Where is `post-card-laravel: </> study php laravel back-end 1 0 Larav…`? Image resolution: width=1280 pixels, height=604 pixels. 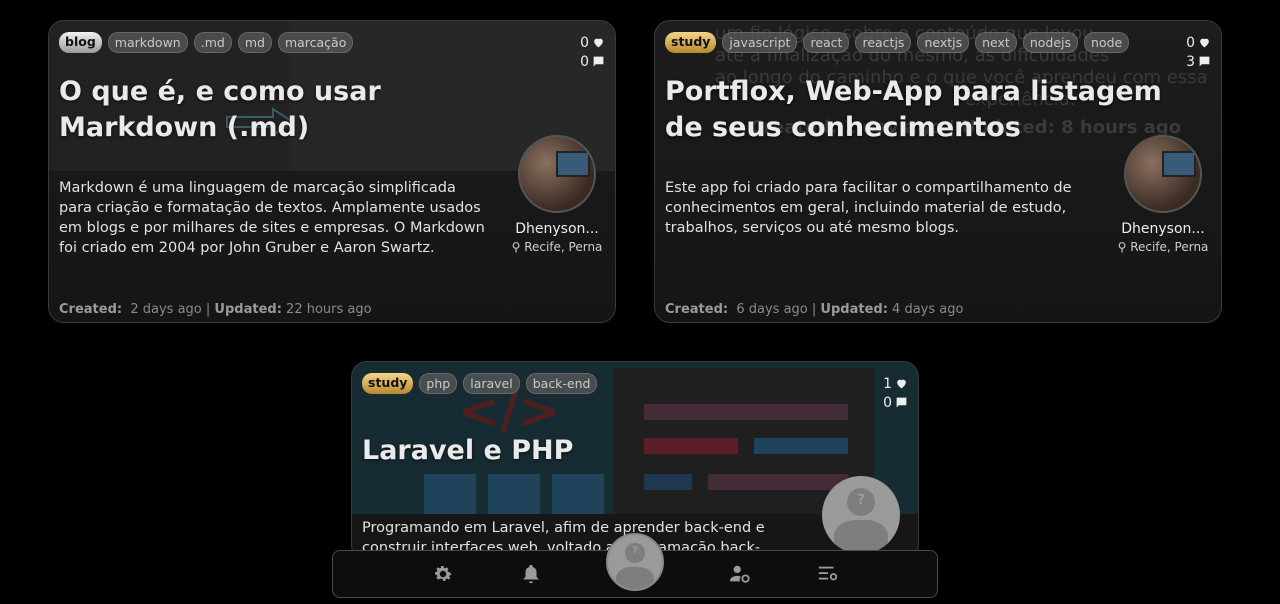 post-card-laravel: </> study php laravel back-end 1 0 Larav… is located at coordinates (635, 461).